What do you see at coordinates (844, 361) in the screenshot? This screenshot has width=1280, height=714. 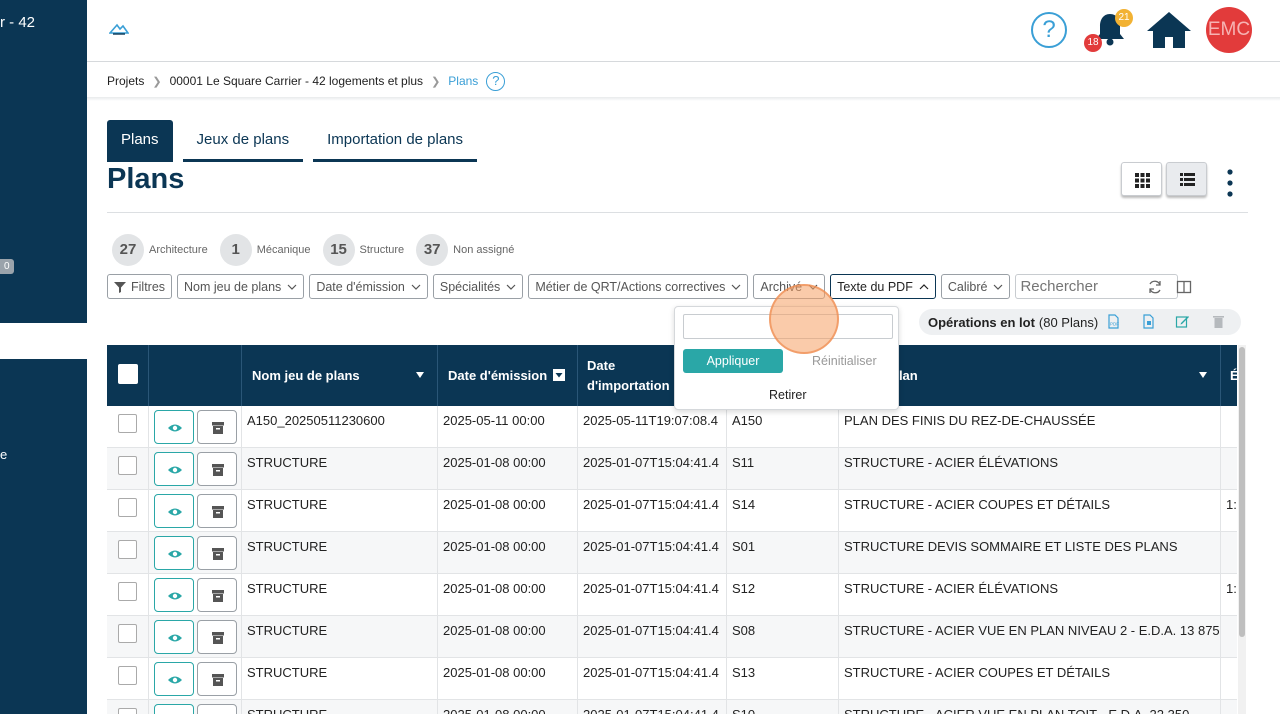 I see `reset-button: Réinitialiser` at bounding box center [844, 361].